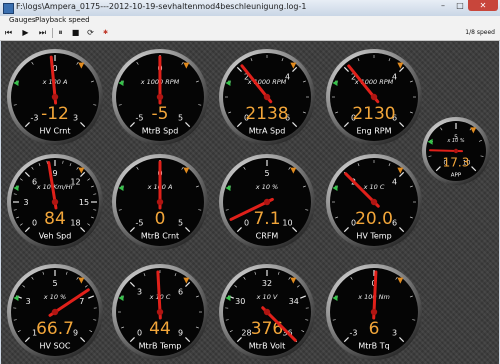 This screenshot has height=364, width=500. What do you see at coordinates (55, 131) in the screenshot?
I see `gauge-name: HV Crnt` at bounding box center [55, 131].